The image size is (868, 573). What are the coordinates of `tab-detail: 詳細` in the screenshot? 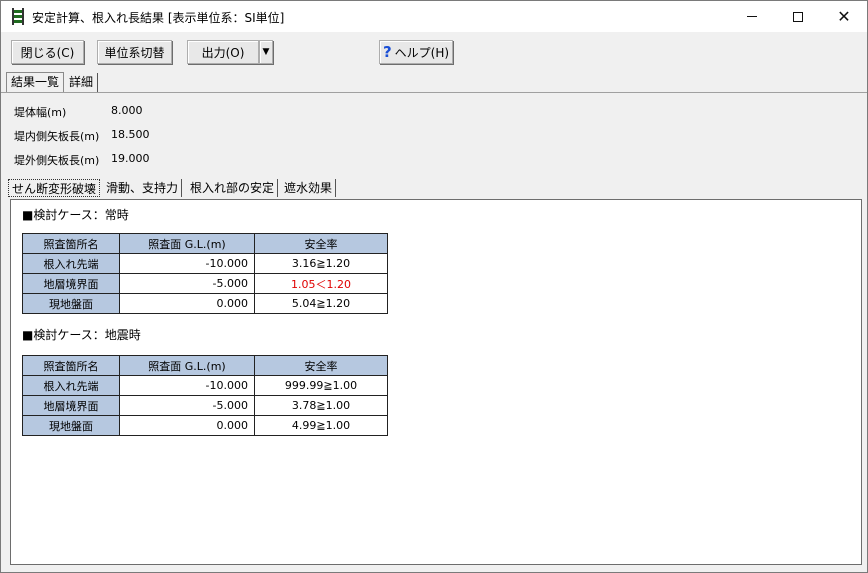 It's located at (82, 82).